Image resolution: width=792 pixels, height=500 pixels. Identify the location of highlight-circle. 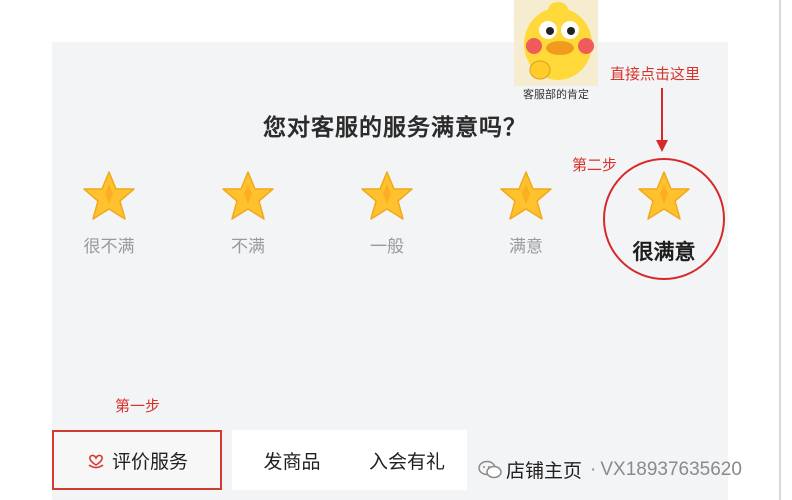
(664, 219).